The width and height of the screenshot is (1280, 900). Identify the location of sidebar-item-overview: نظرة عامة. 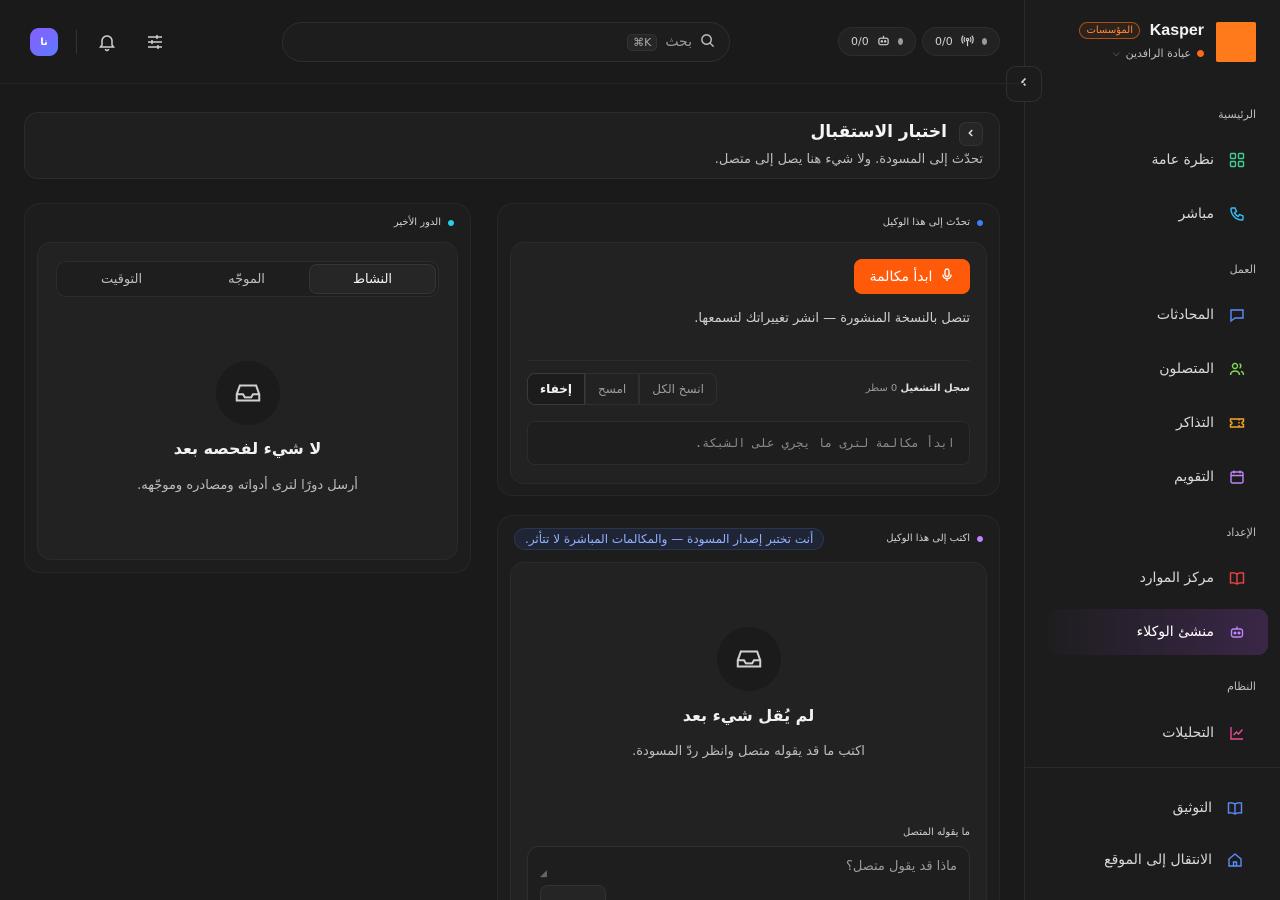
(1158, 160).